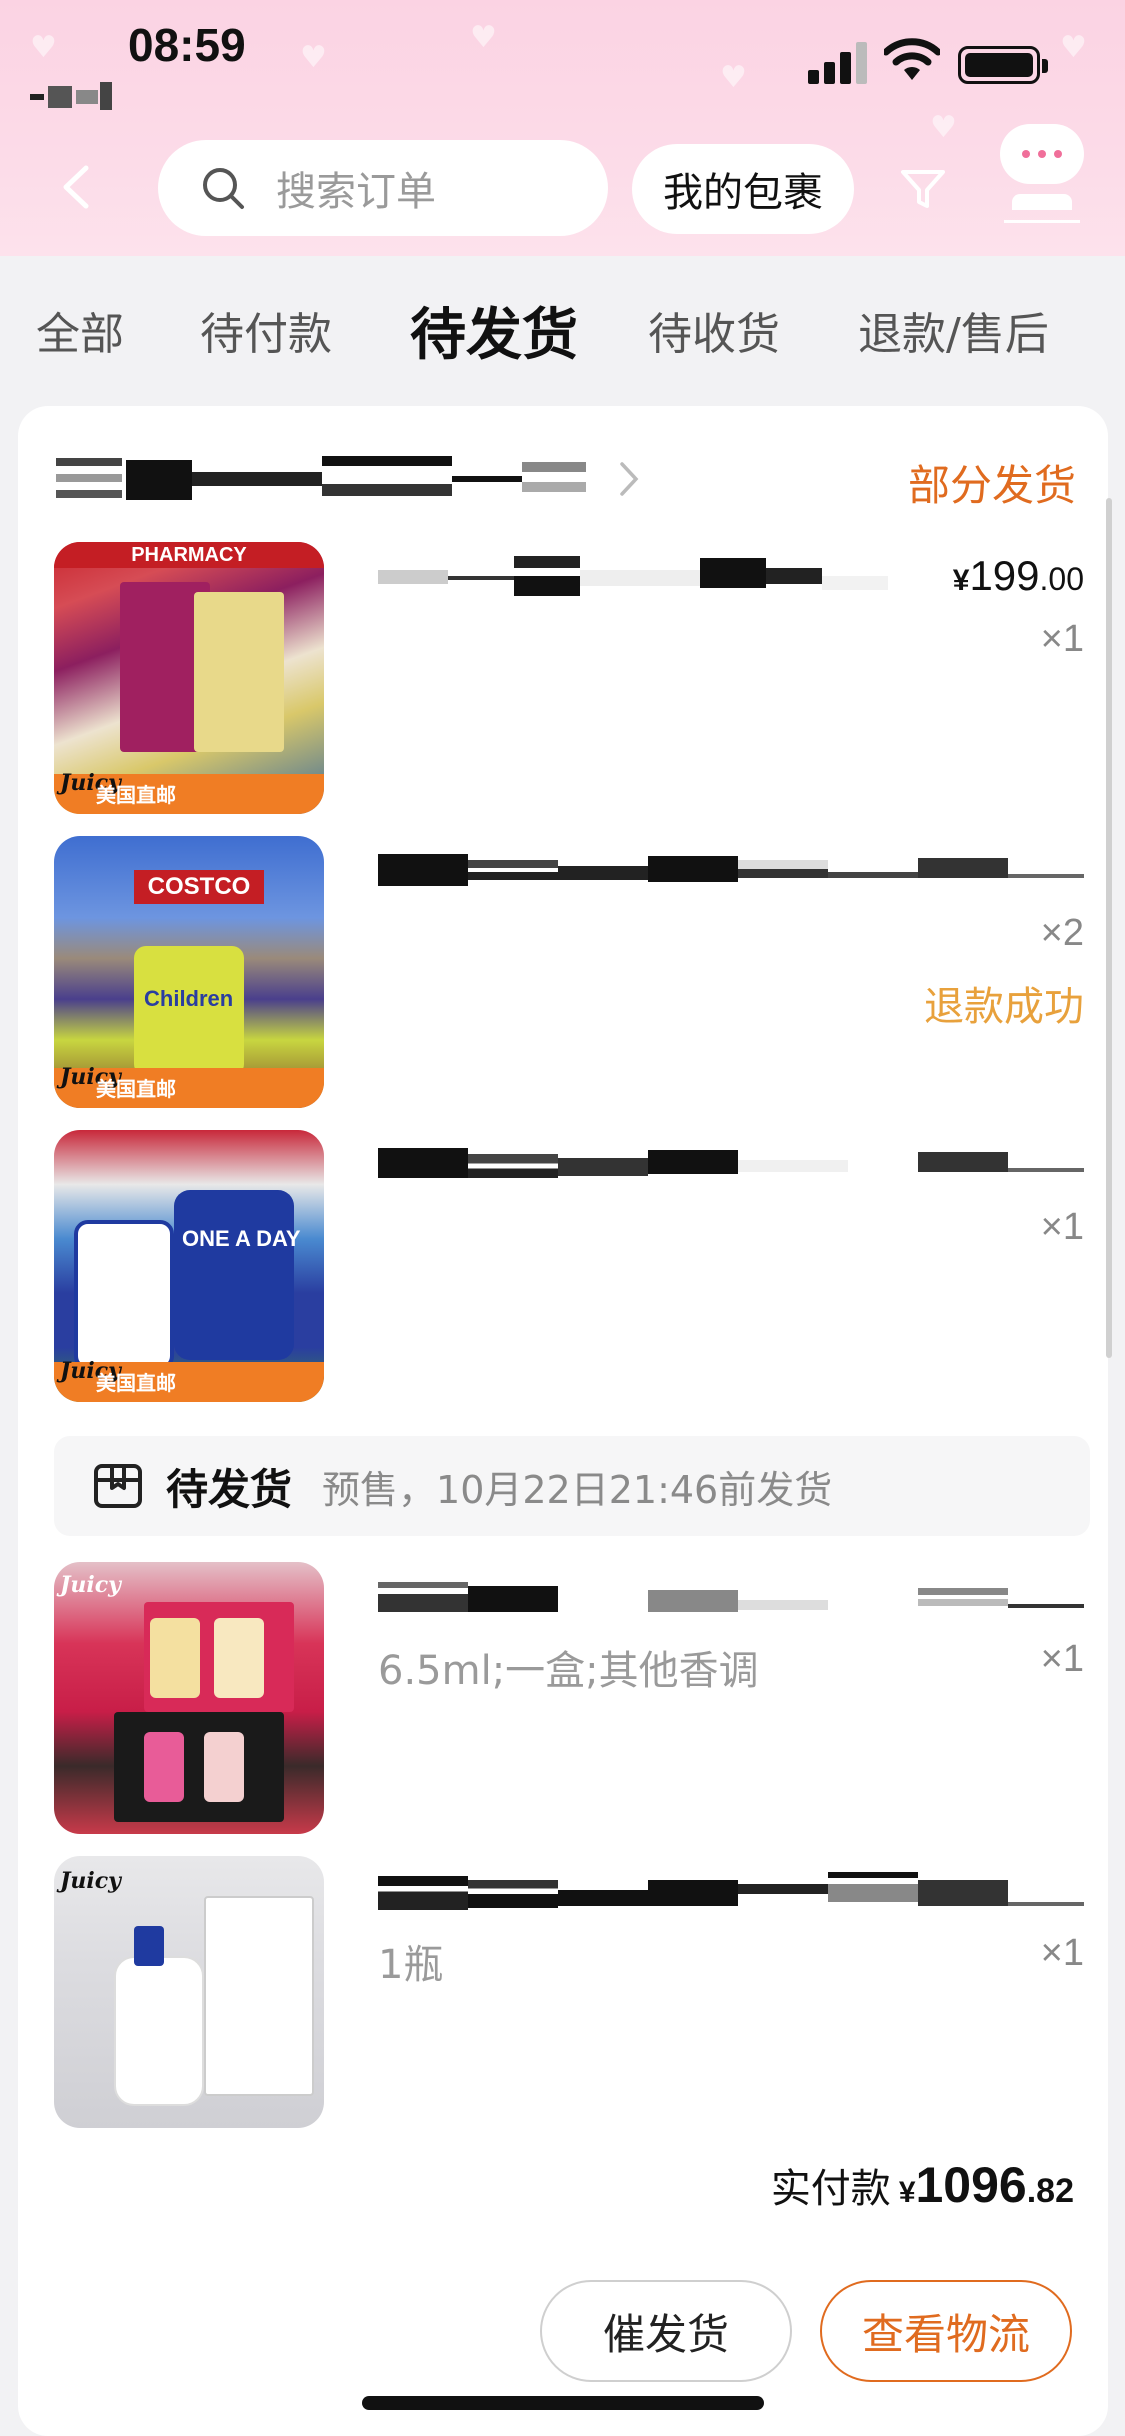  Describe the element at coordinates (187, 45) in the screenshot. I see `status-time: 08:59` at that location.